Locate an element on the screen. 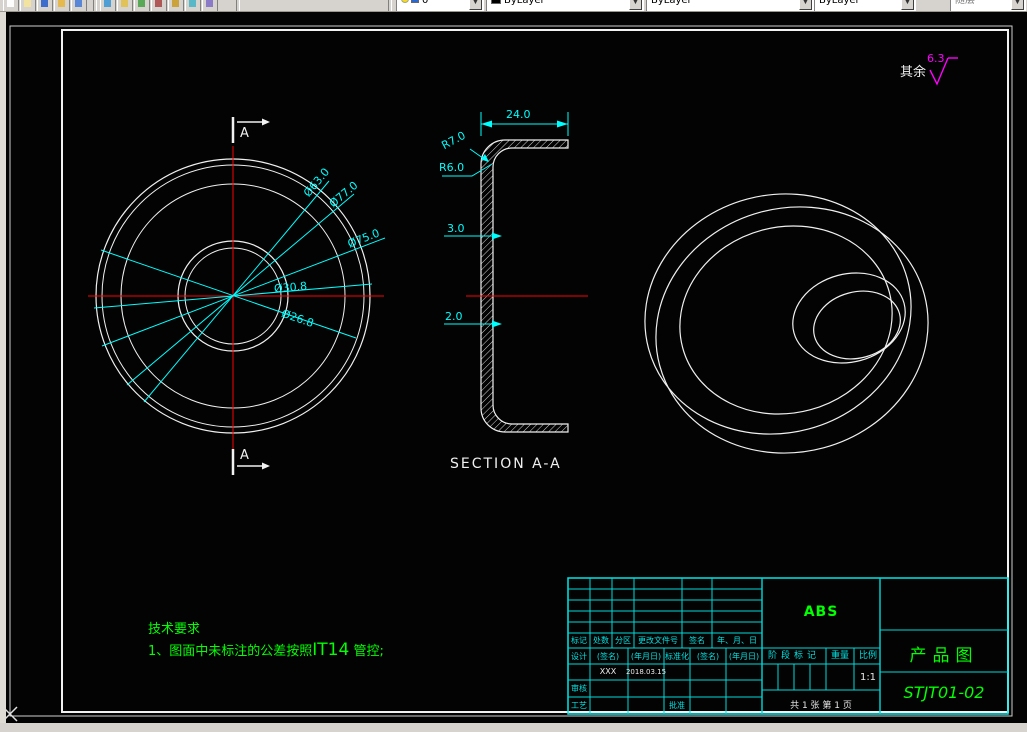  dim-radius-r6: R6.0 is located at coordinates (452, 167).